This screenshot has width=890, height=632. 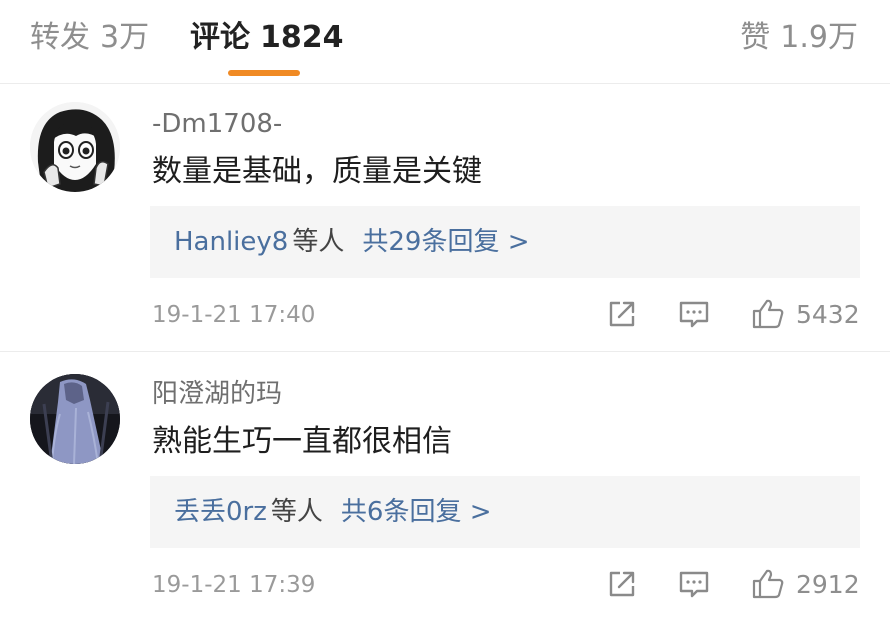 I want to click on reply-count-link: 共6条回复 >, so click(x=416, y=512).